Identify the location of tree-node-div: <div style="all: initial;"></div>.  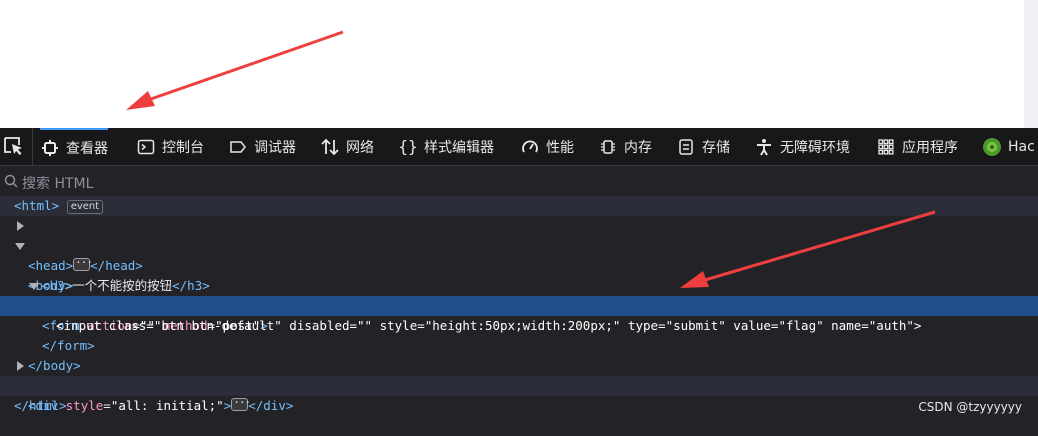
(519, 384).